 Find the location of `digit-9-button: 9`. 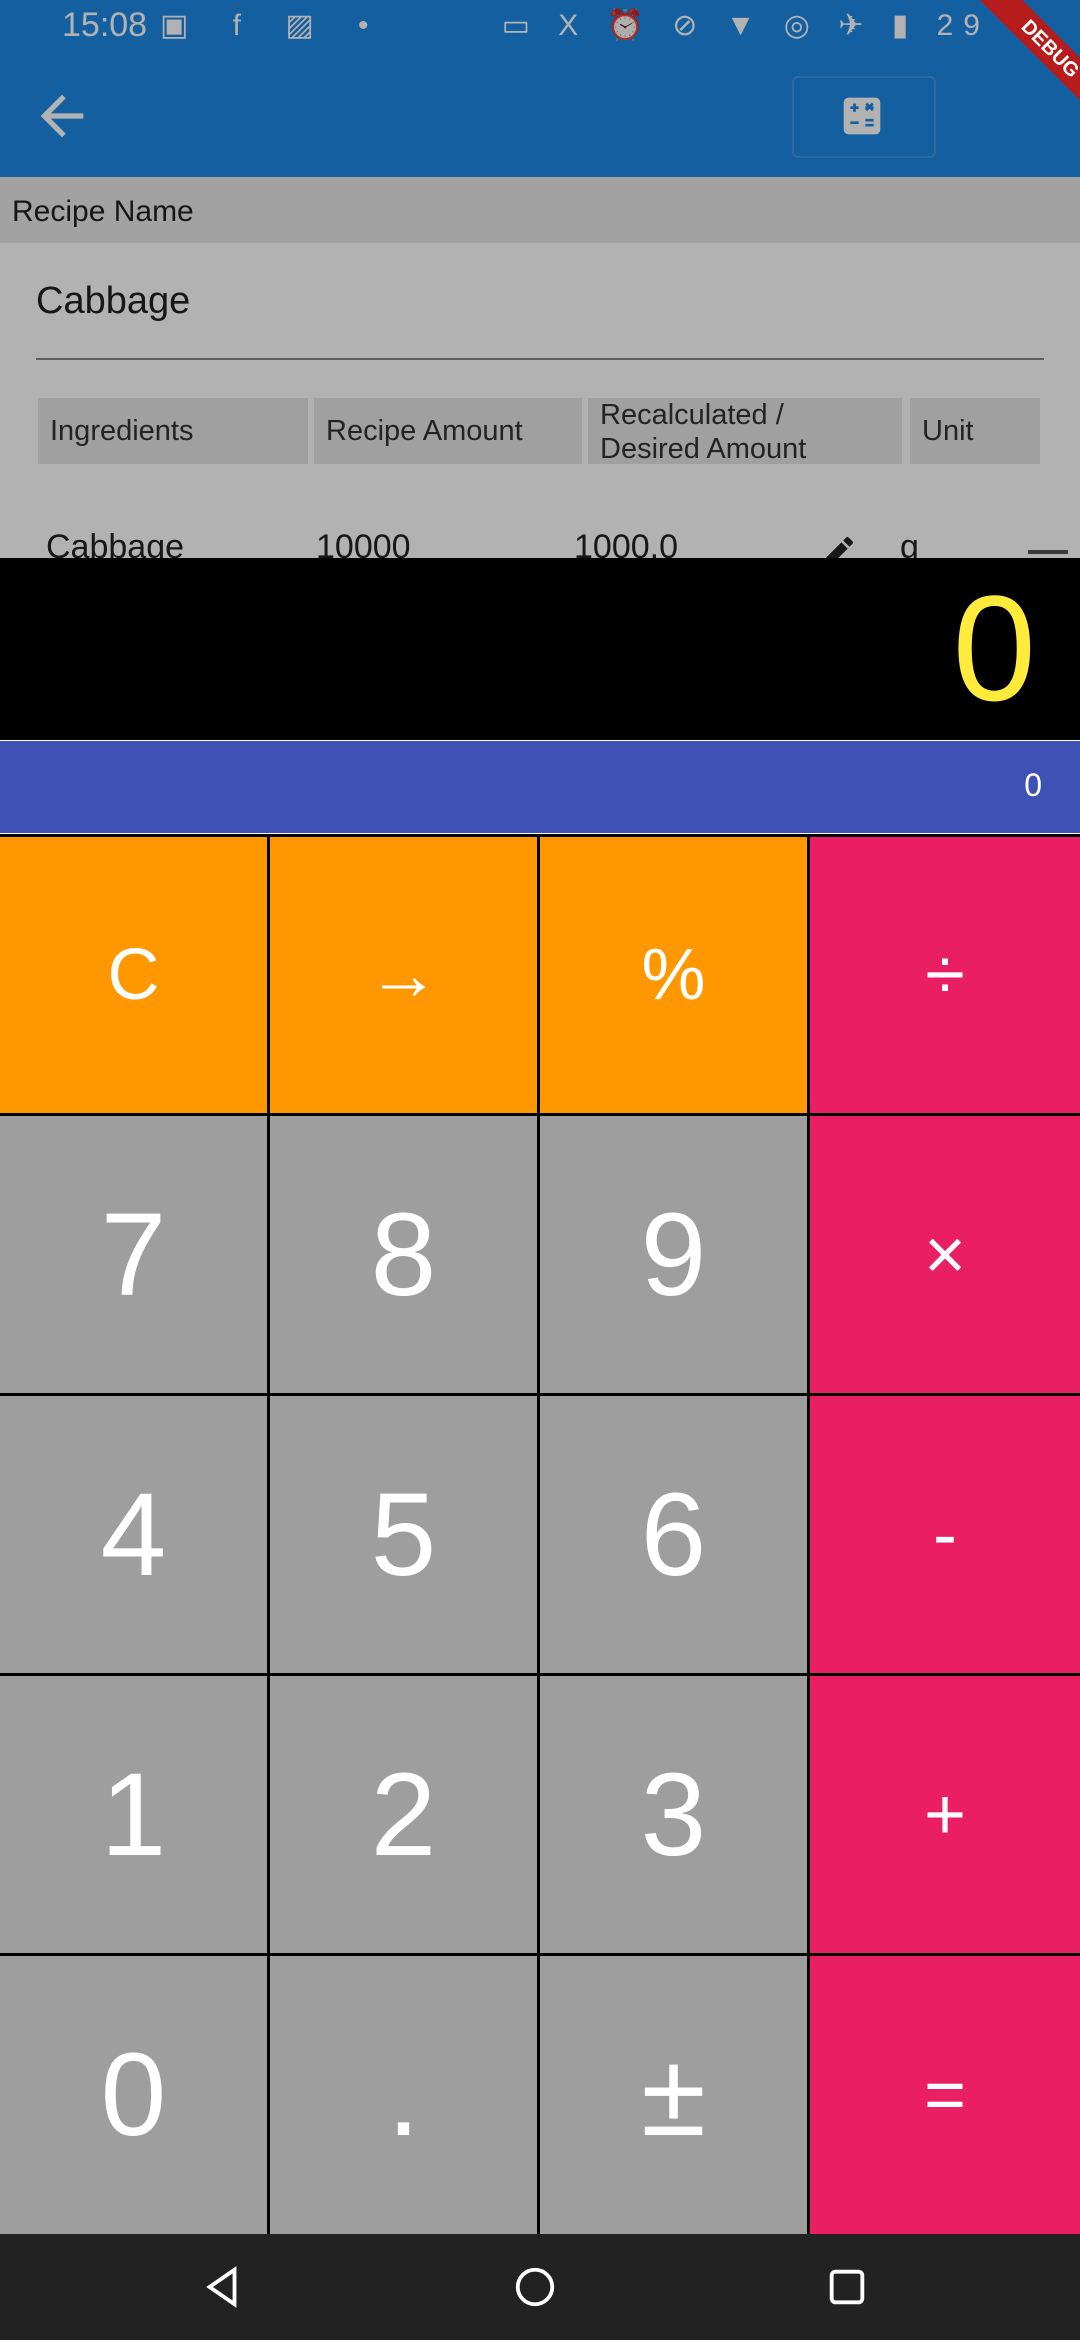

digit-9-button: 9 is located at coordinates (673, 1254).